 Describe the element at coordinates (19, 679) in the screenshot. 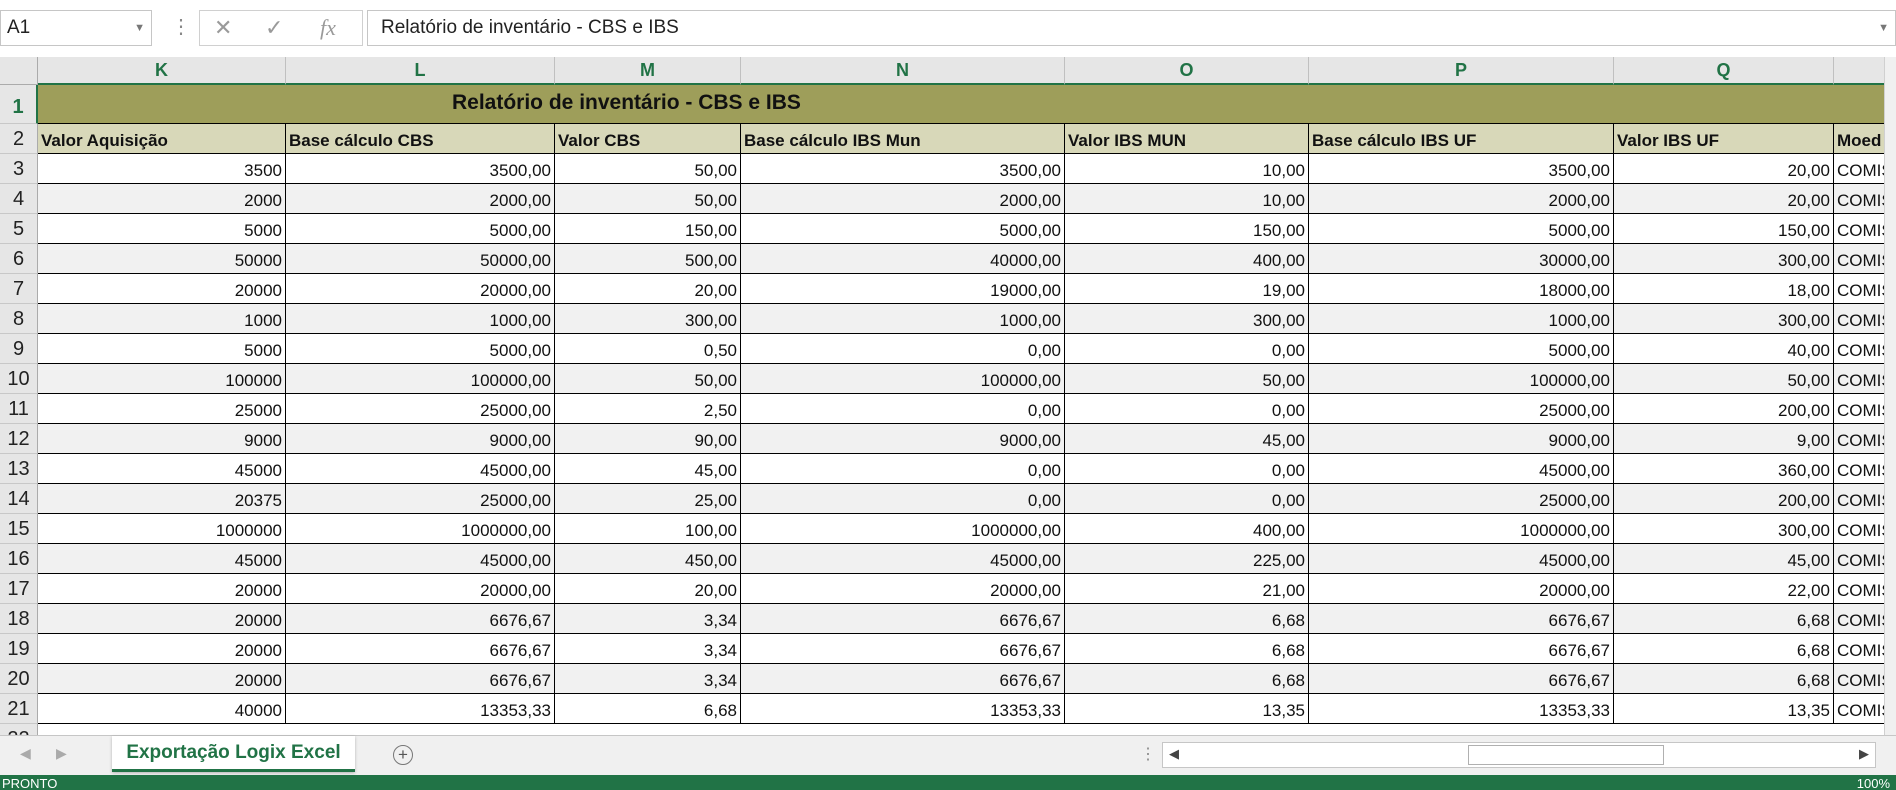

I see `row-header: 20` at that location.